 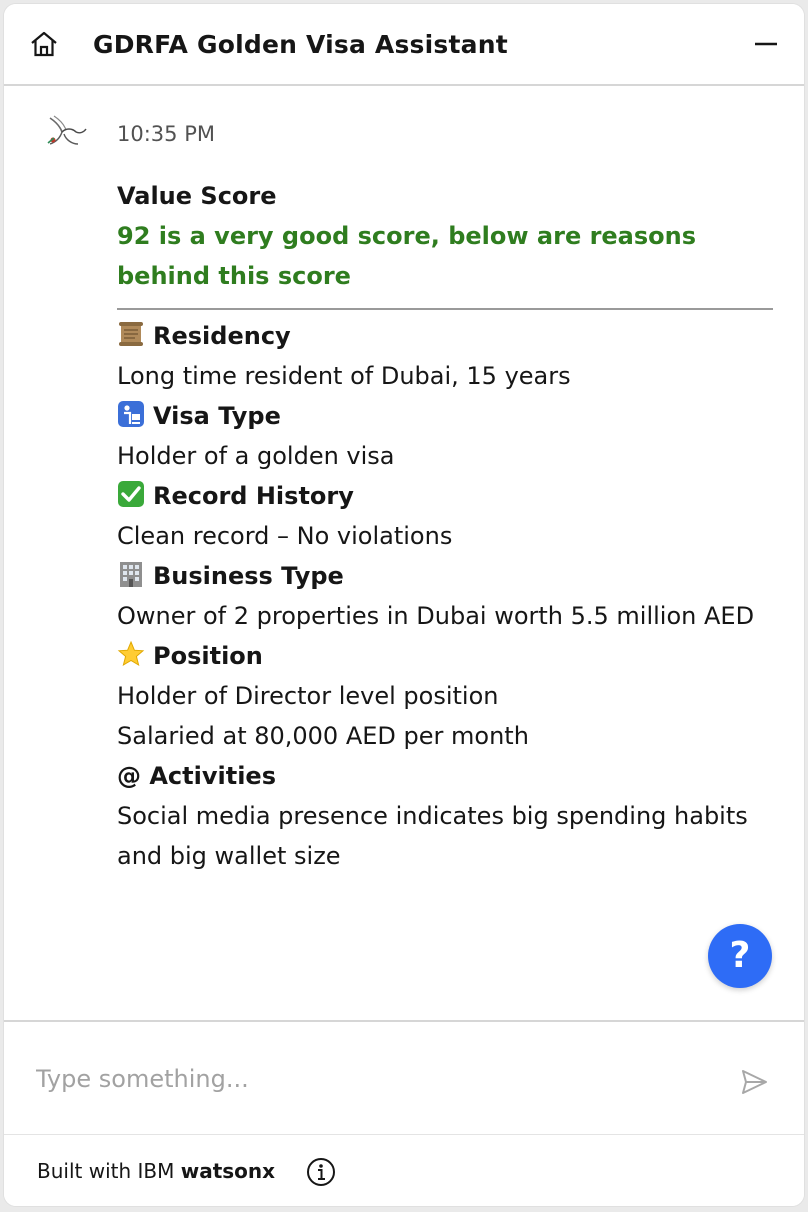 I want to click on scroll-icon, so click(x=131, y=334).